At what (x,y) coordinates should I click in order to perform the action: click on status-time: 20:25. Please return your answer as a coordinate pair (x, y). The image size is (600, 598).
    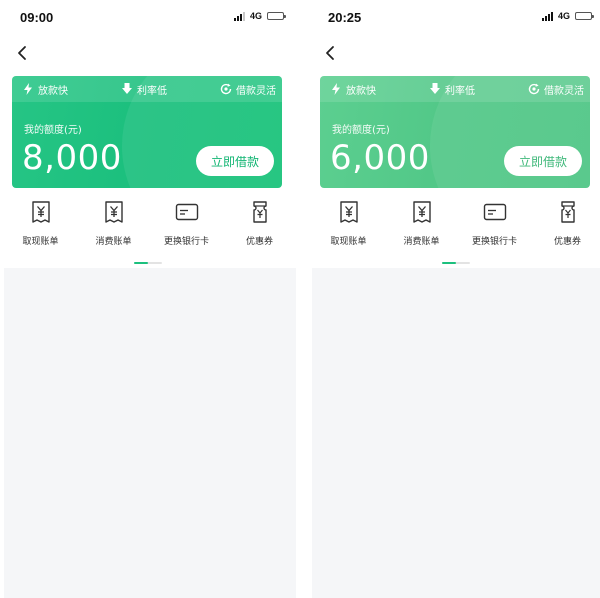
    Looking at the image, I should click on (345, 17).